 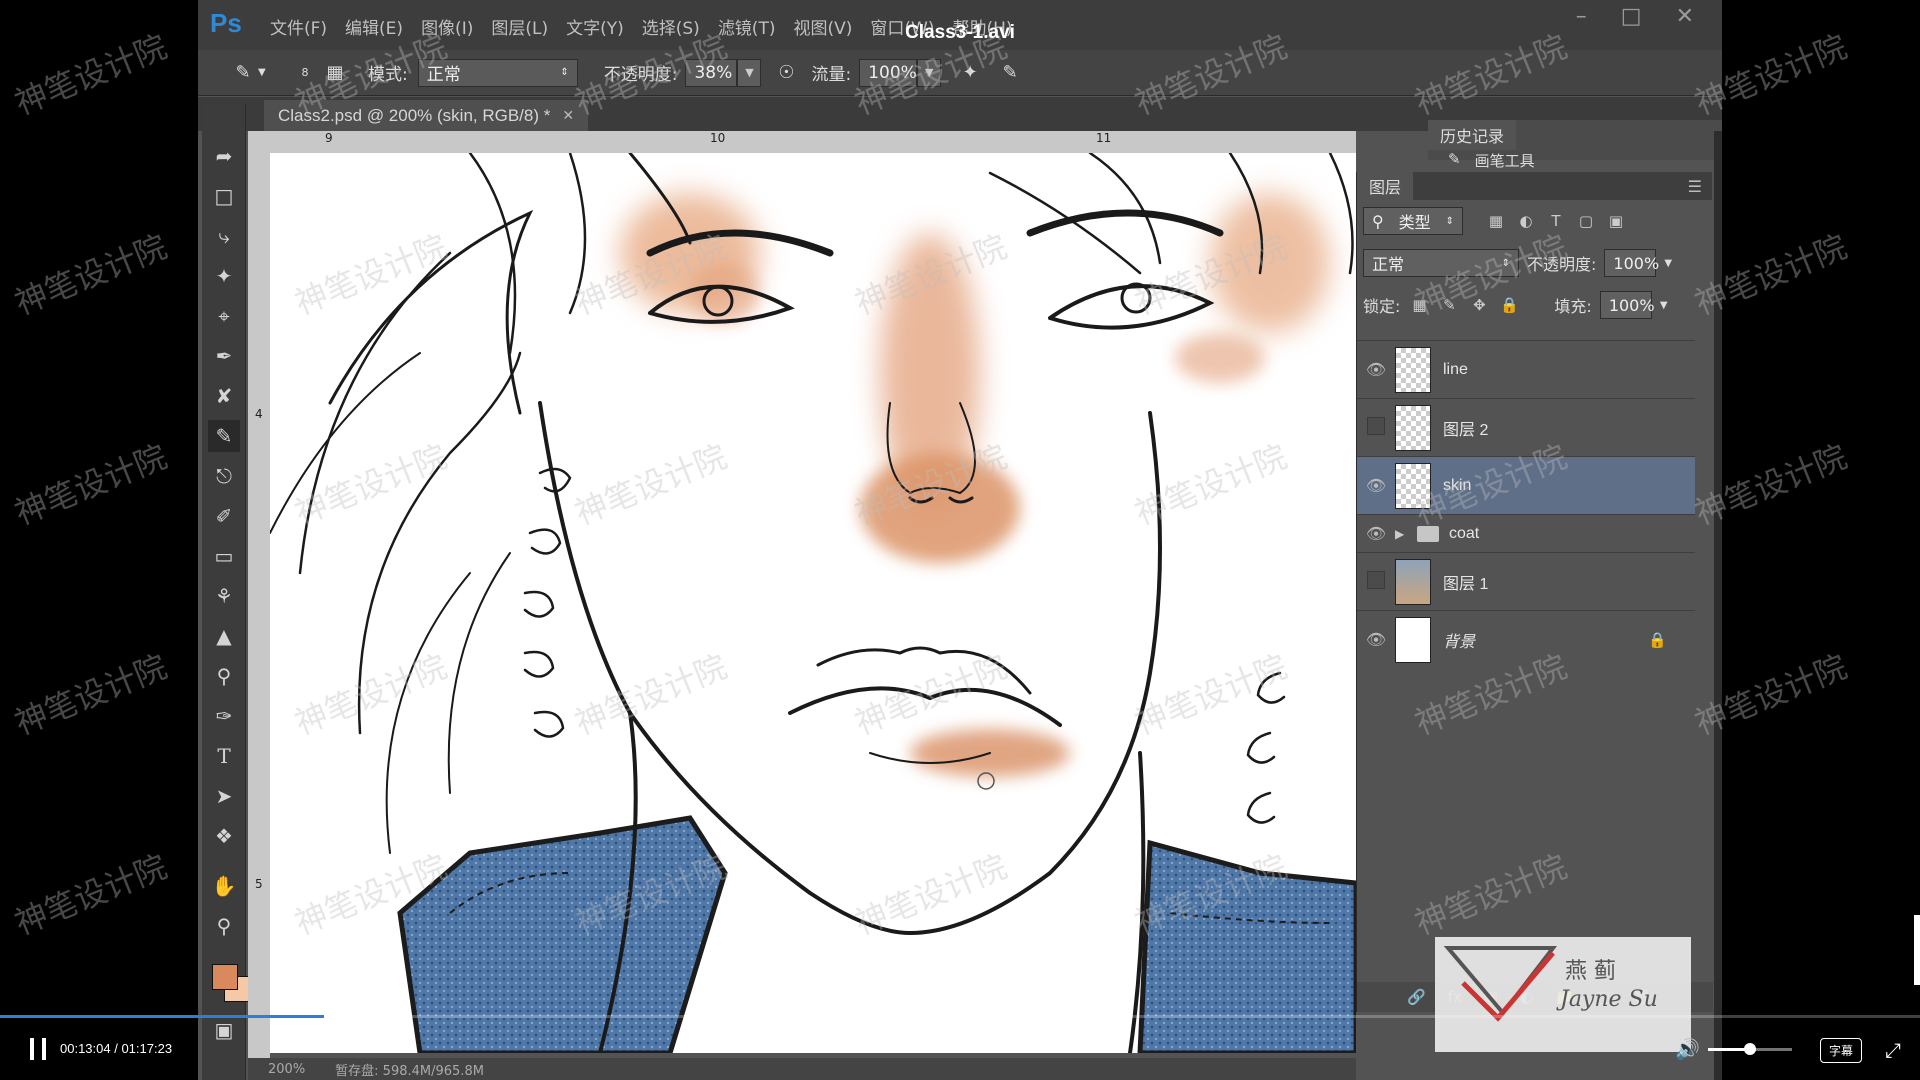 I want to click on airbrush-icon: ✦, so click(x=970, y=73).